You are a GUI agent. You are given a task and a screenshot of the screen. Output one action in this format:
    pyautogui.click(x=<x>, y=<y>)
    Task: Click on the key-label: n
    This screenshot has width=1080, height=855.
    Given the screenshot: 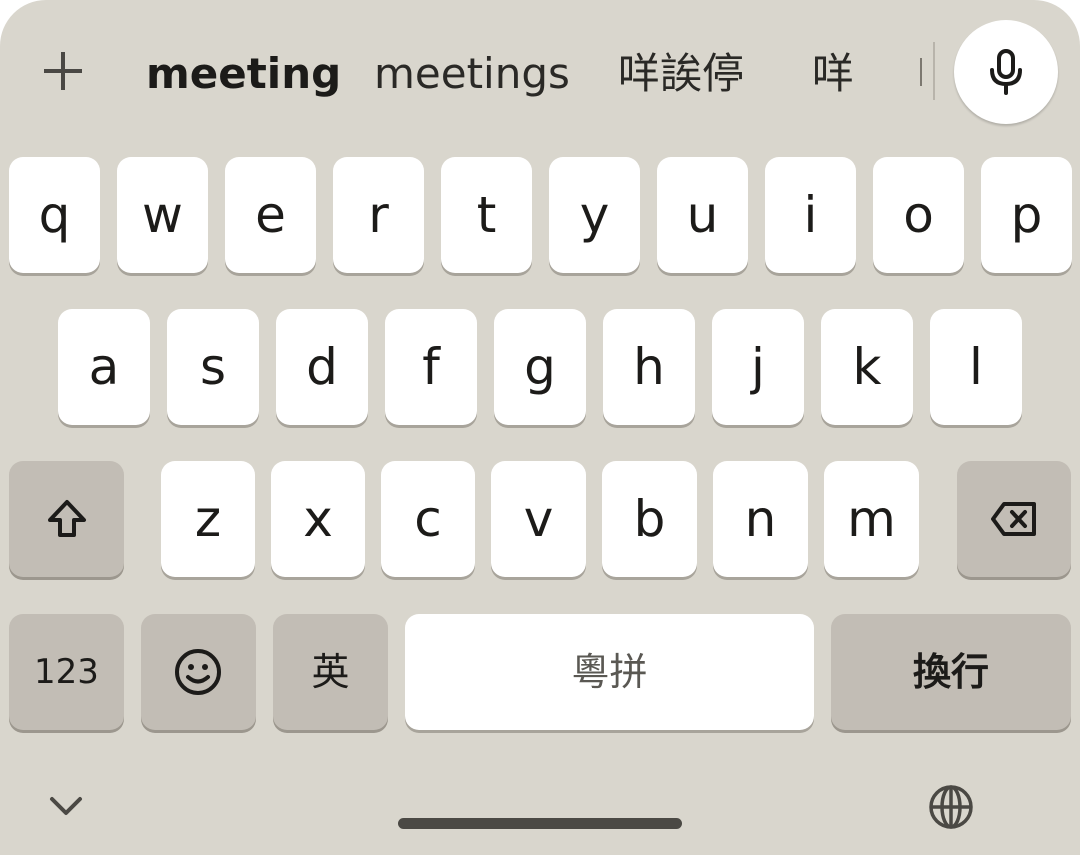 What is the action you would take?
    pyautogui.click(x=760, y=519)
    